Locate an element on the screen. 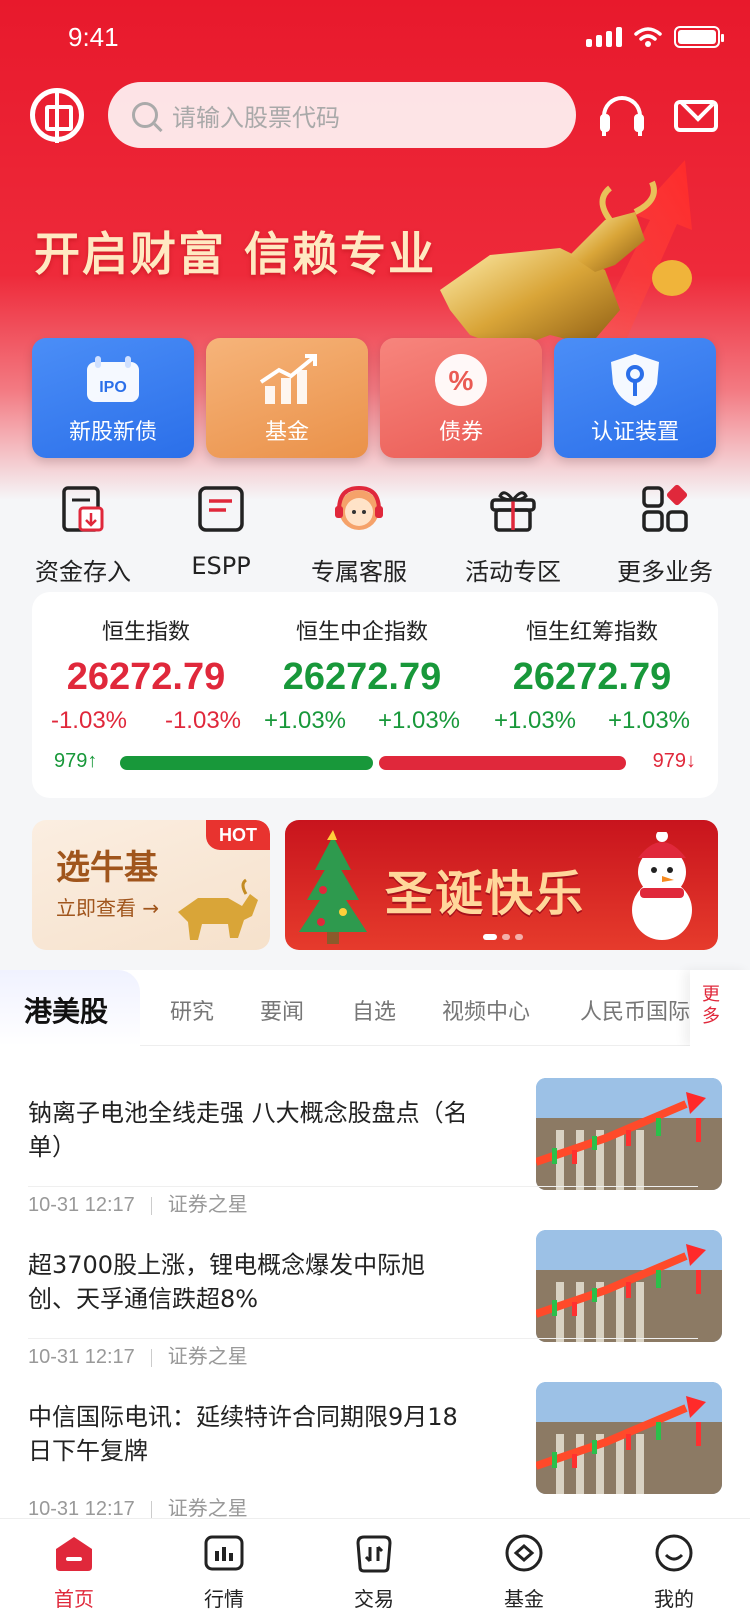  signal-icon is located at coordinates (604, 37).